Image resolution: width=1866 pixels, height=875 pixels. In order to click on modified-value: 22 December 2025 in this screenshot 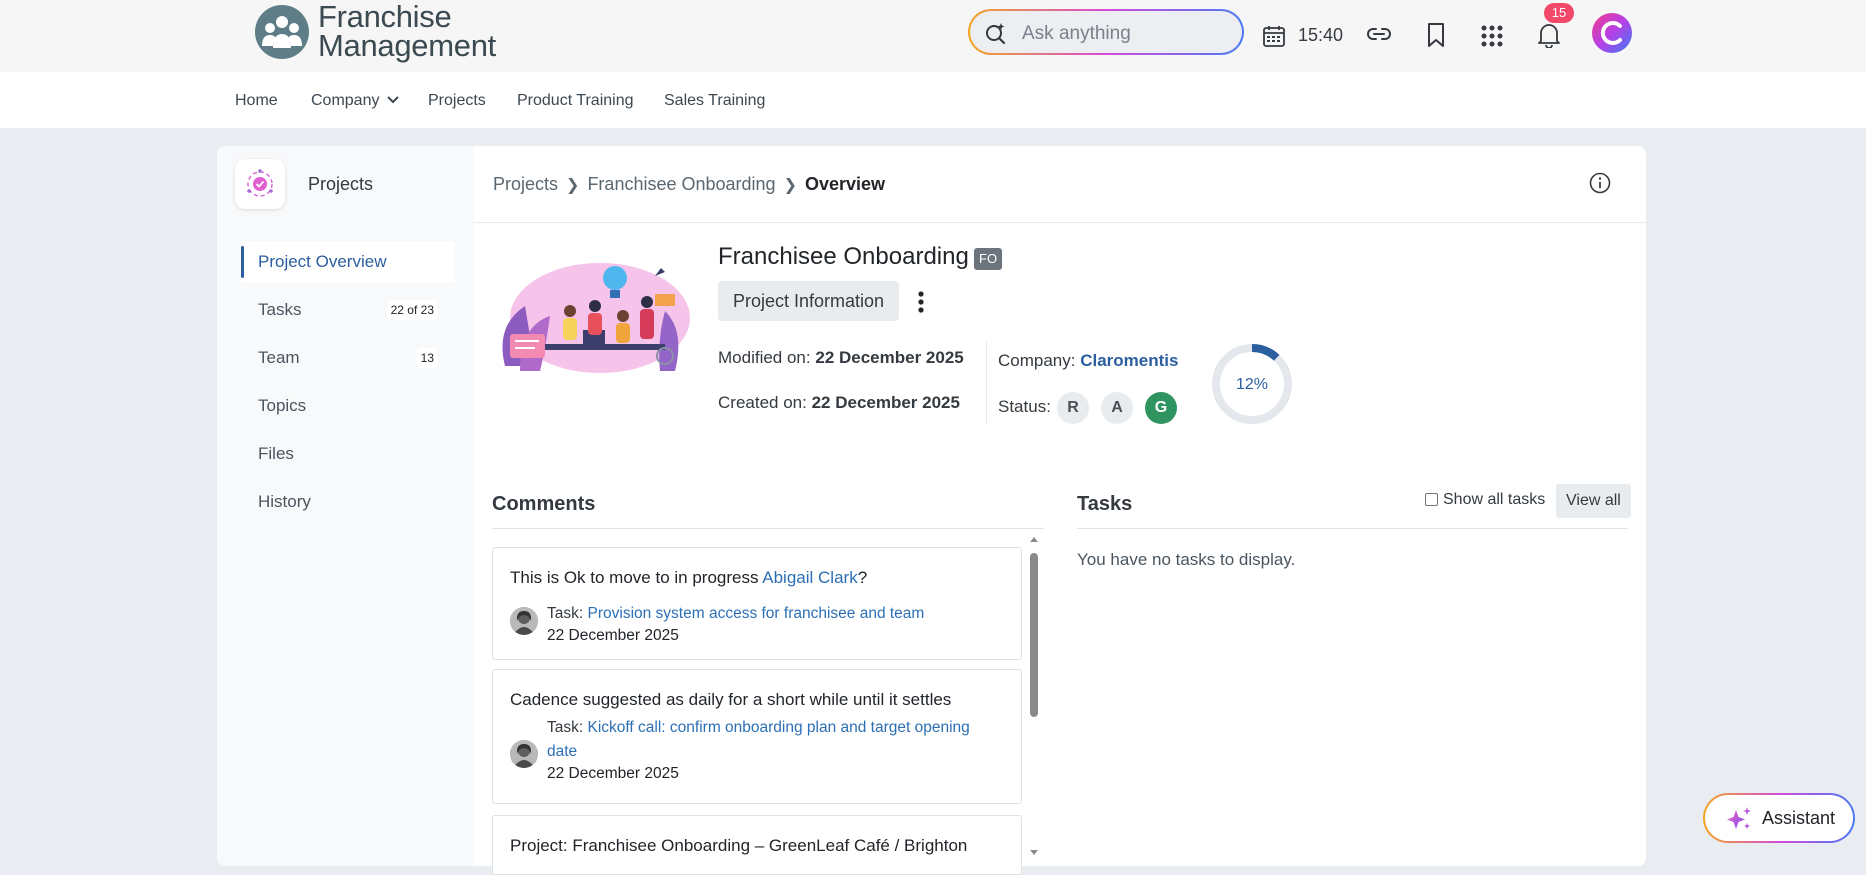, I will do `click(889, 357)`.